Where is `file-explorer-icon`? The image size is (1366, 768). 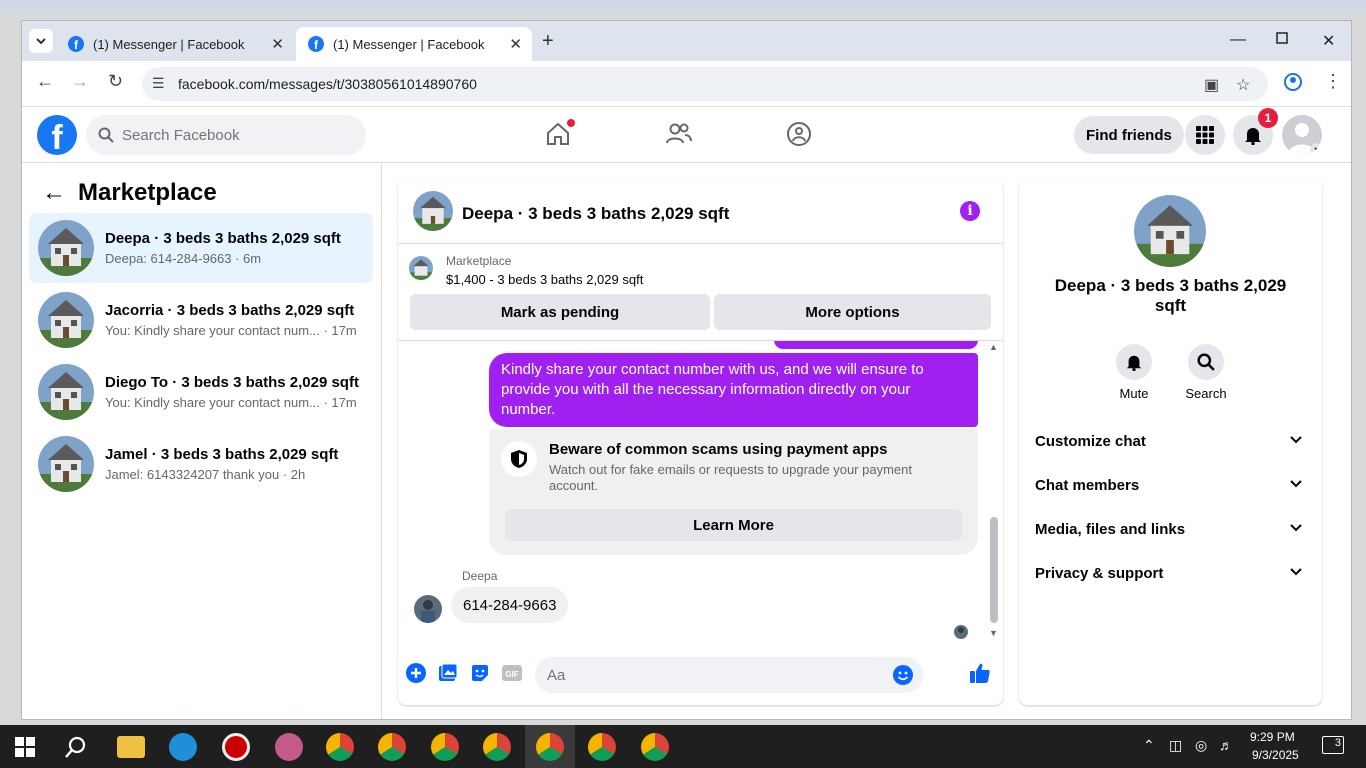 file-explorer-icon is located at coordinates (131, 747).